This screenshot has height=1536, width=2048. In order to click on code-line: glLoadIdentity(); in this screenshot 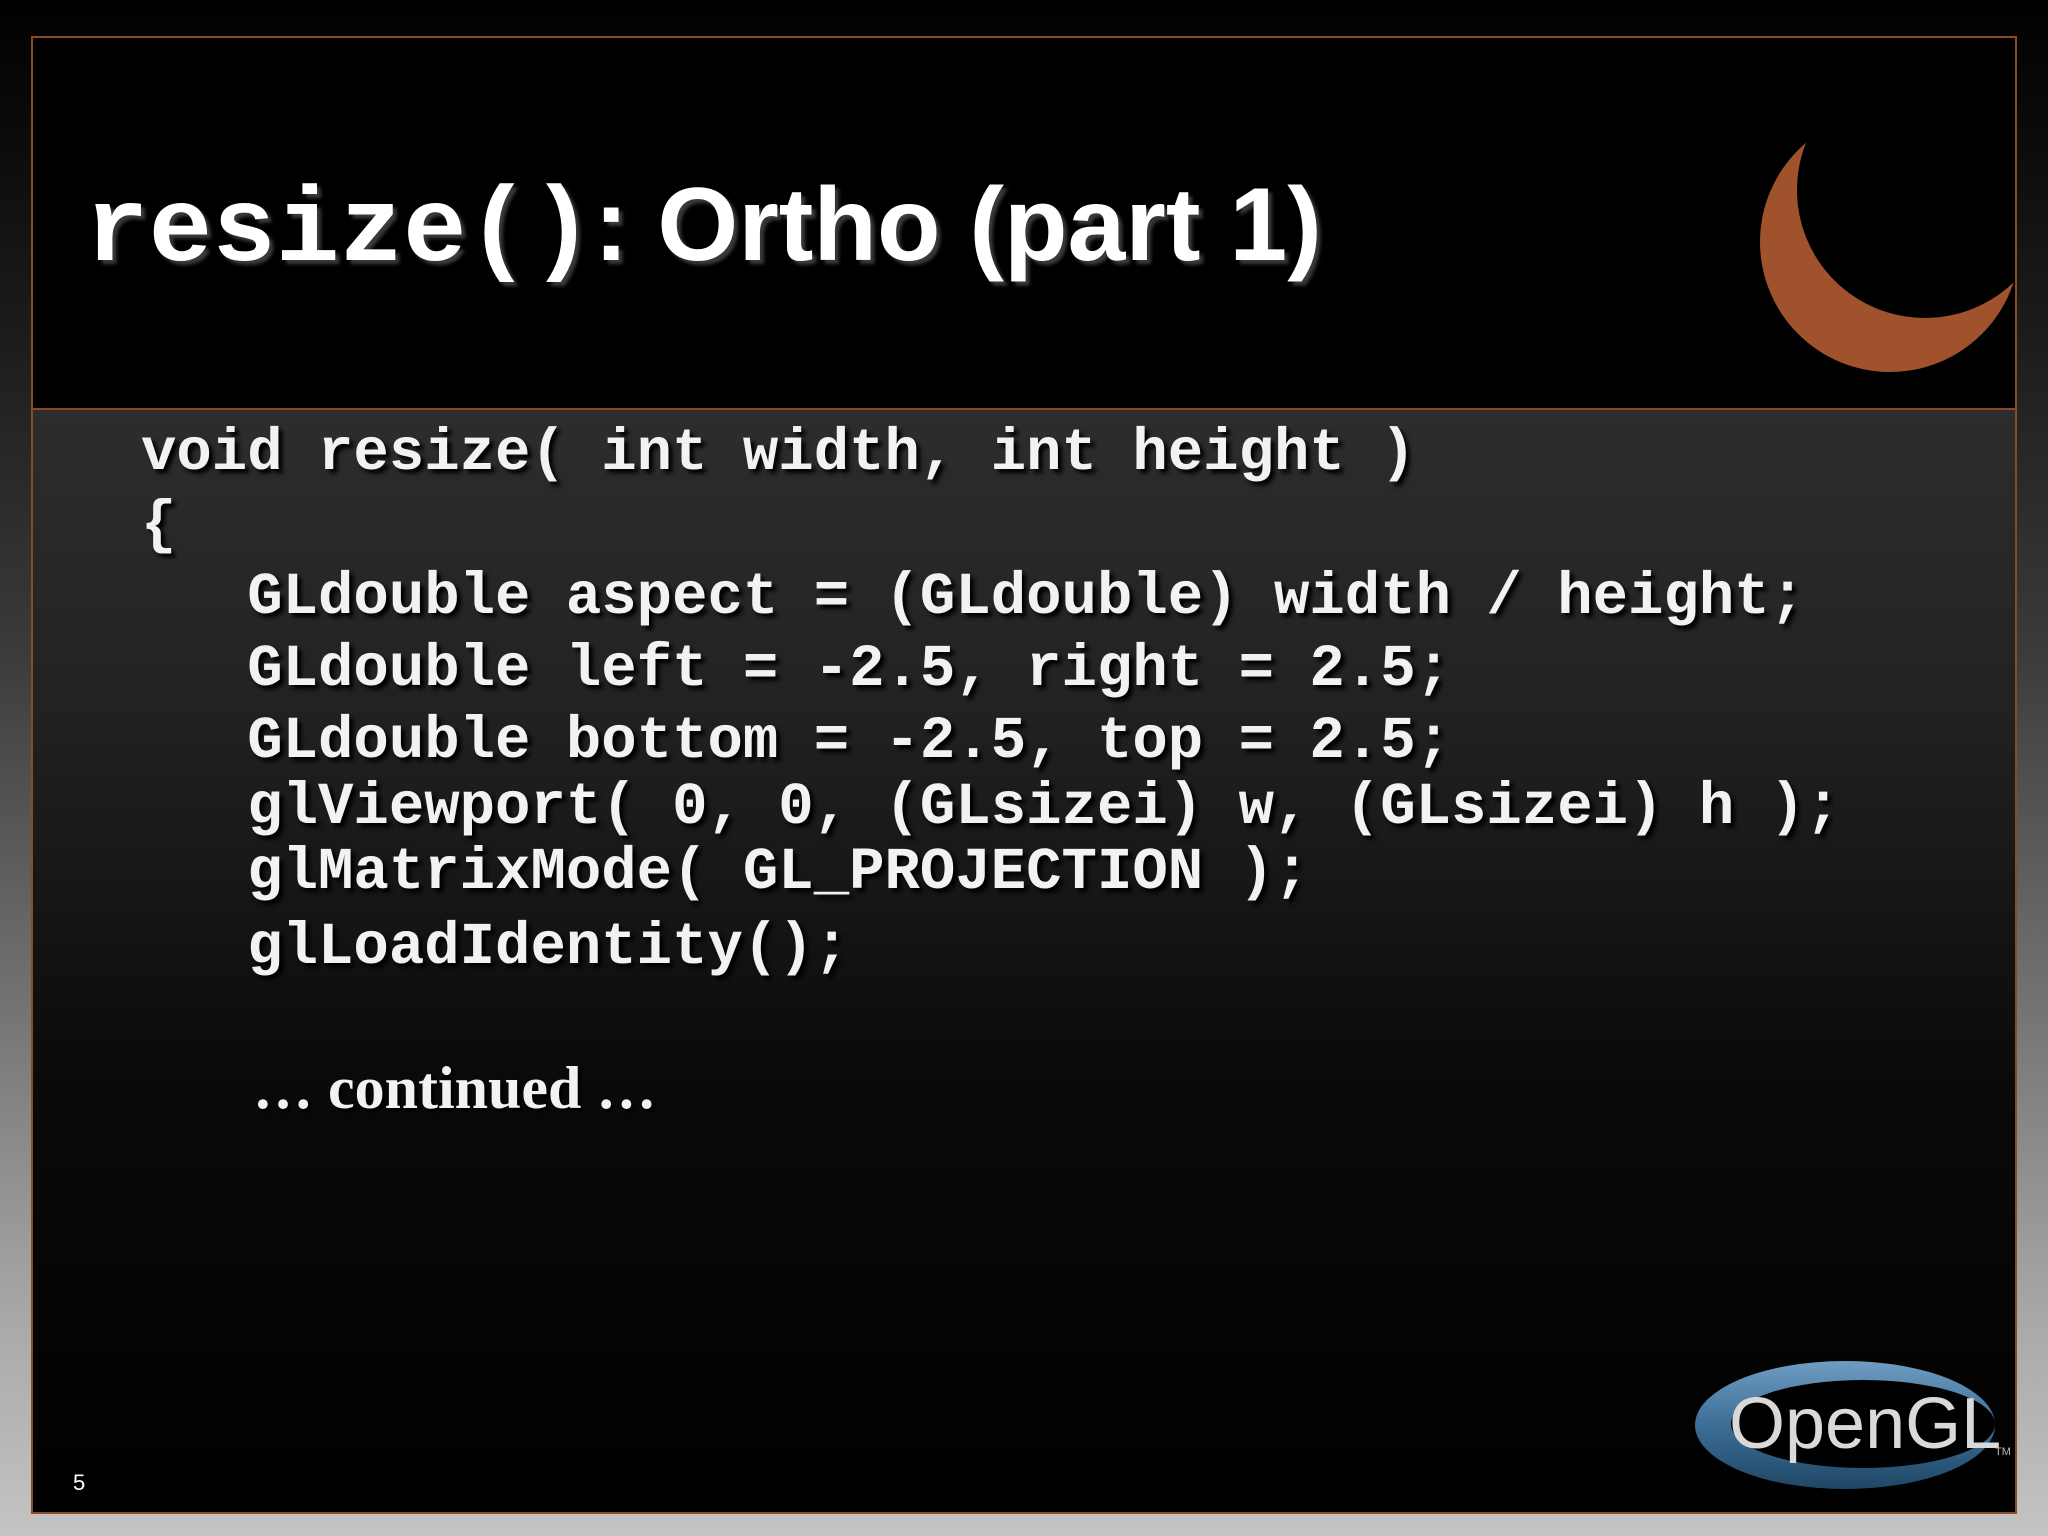, I will do `click(495, 947)`.